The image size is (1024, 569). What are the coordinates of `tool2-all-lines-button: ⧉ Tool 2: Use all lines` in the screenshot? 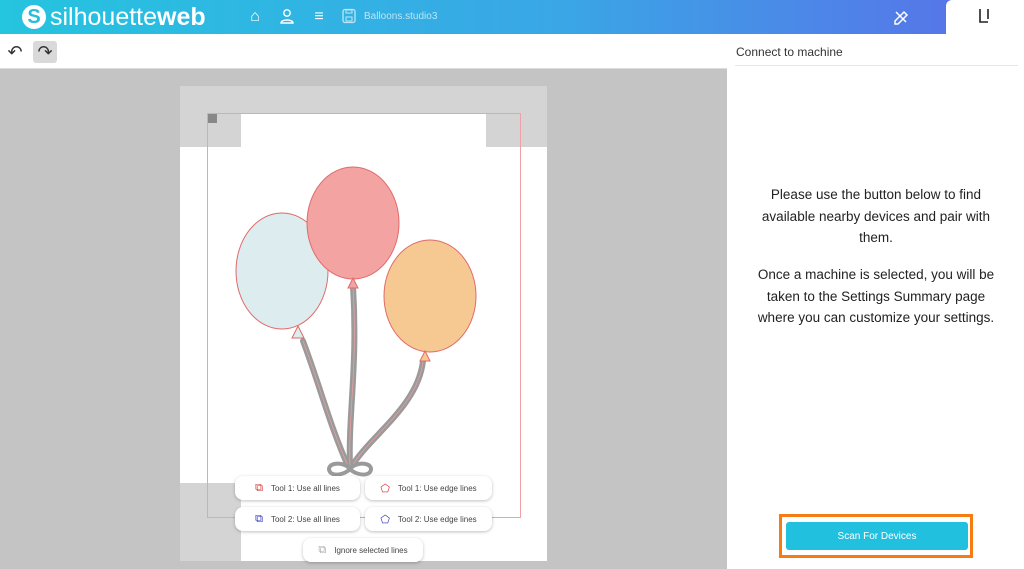 It's located at (297, 519).